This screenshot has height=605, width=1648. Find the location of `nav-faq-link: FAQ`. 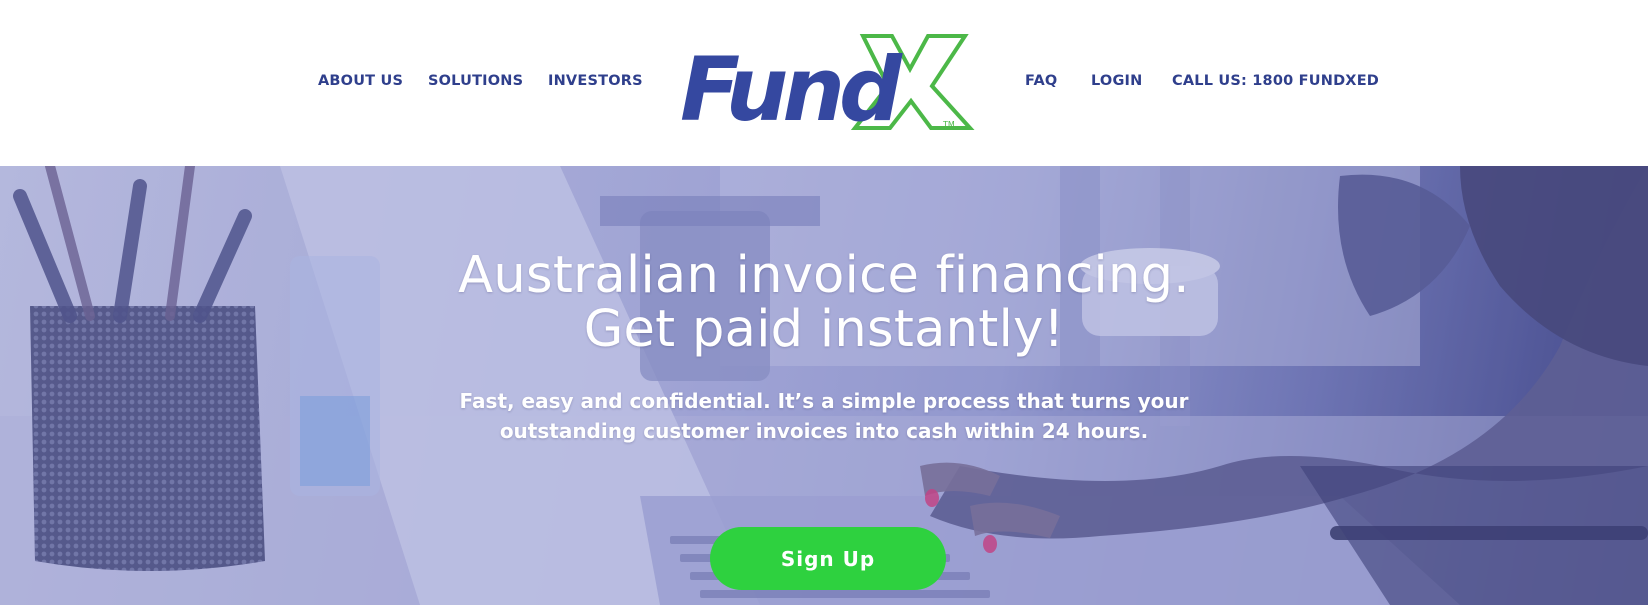

nav-faq-link: FAQ is located at coordinates (1041, 81).